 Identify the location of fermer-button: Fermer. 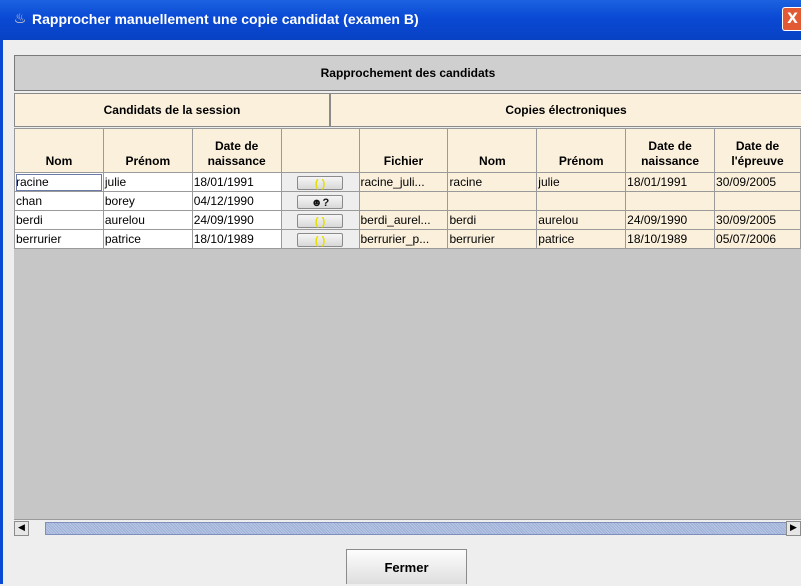
(406, 566).